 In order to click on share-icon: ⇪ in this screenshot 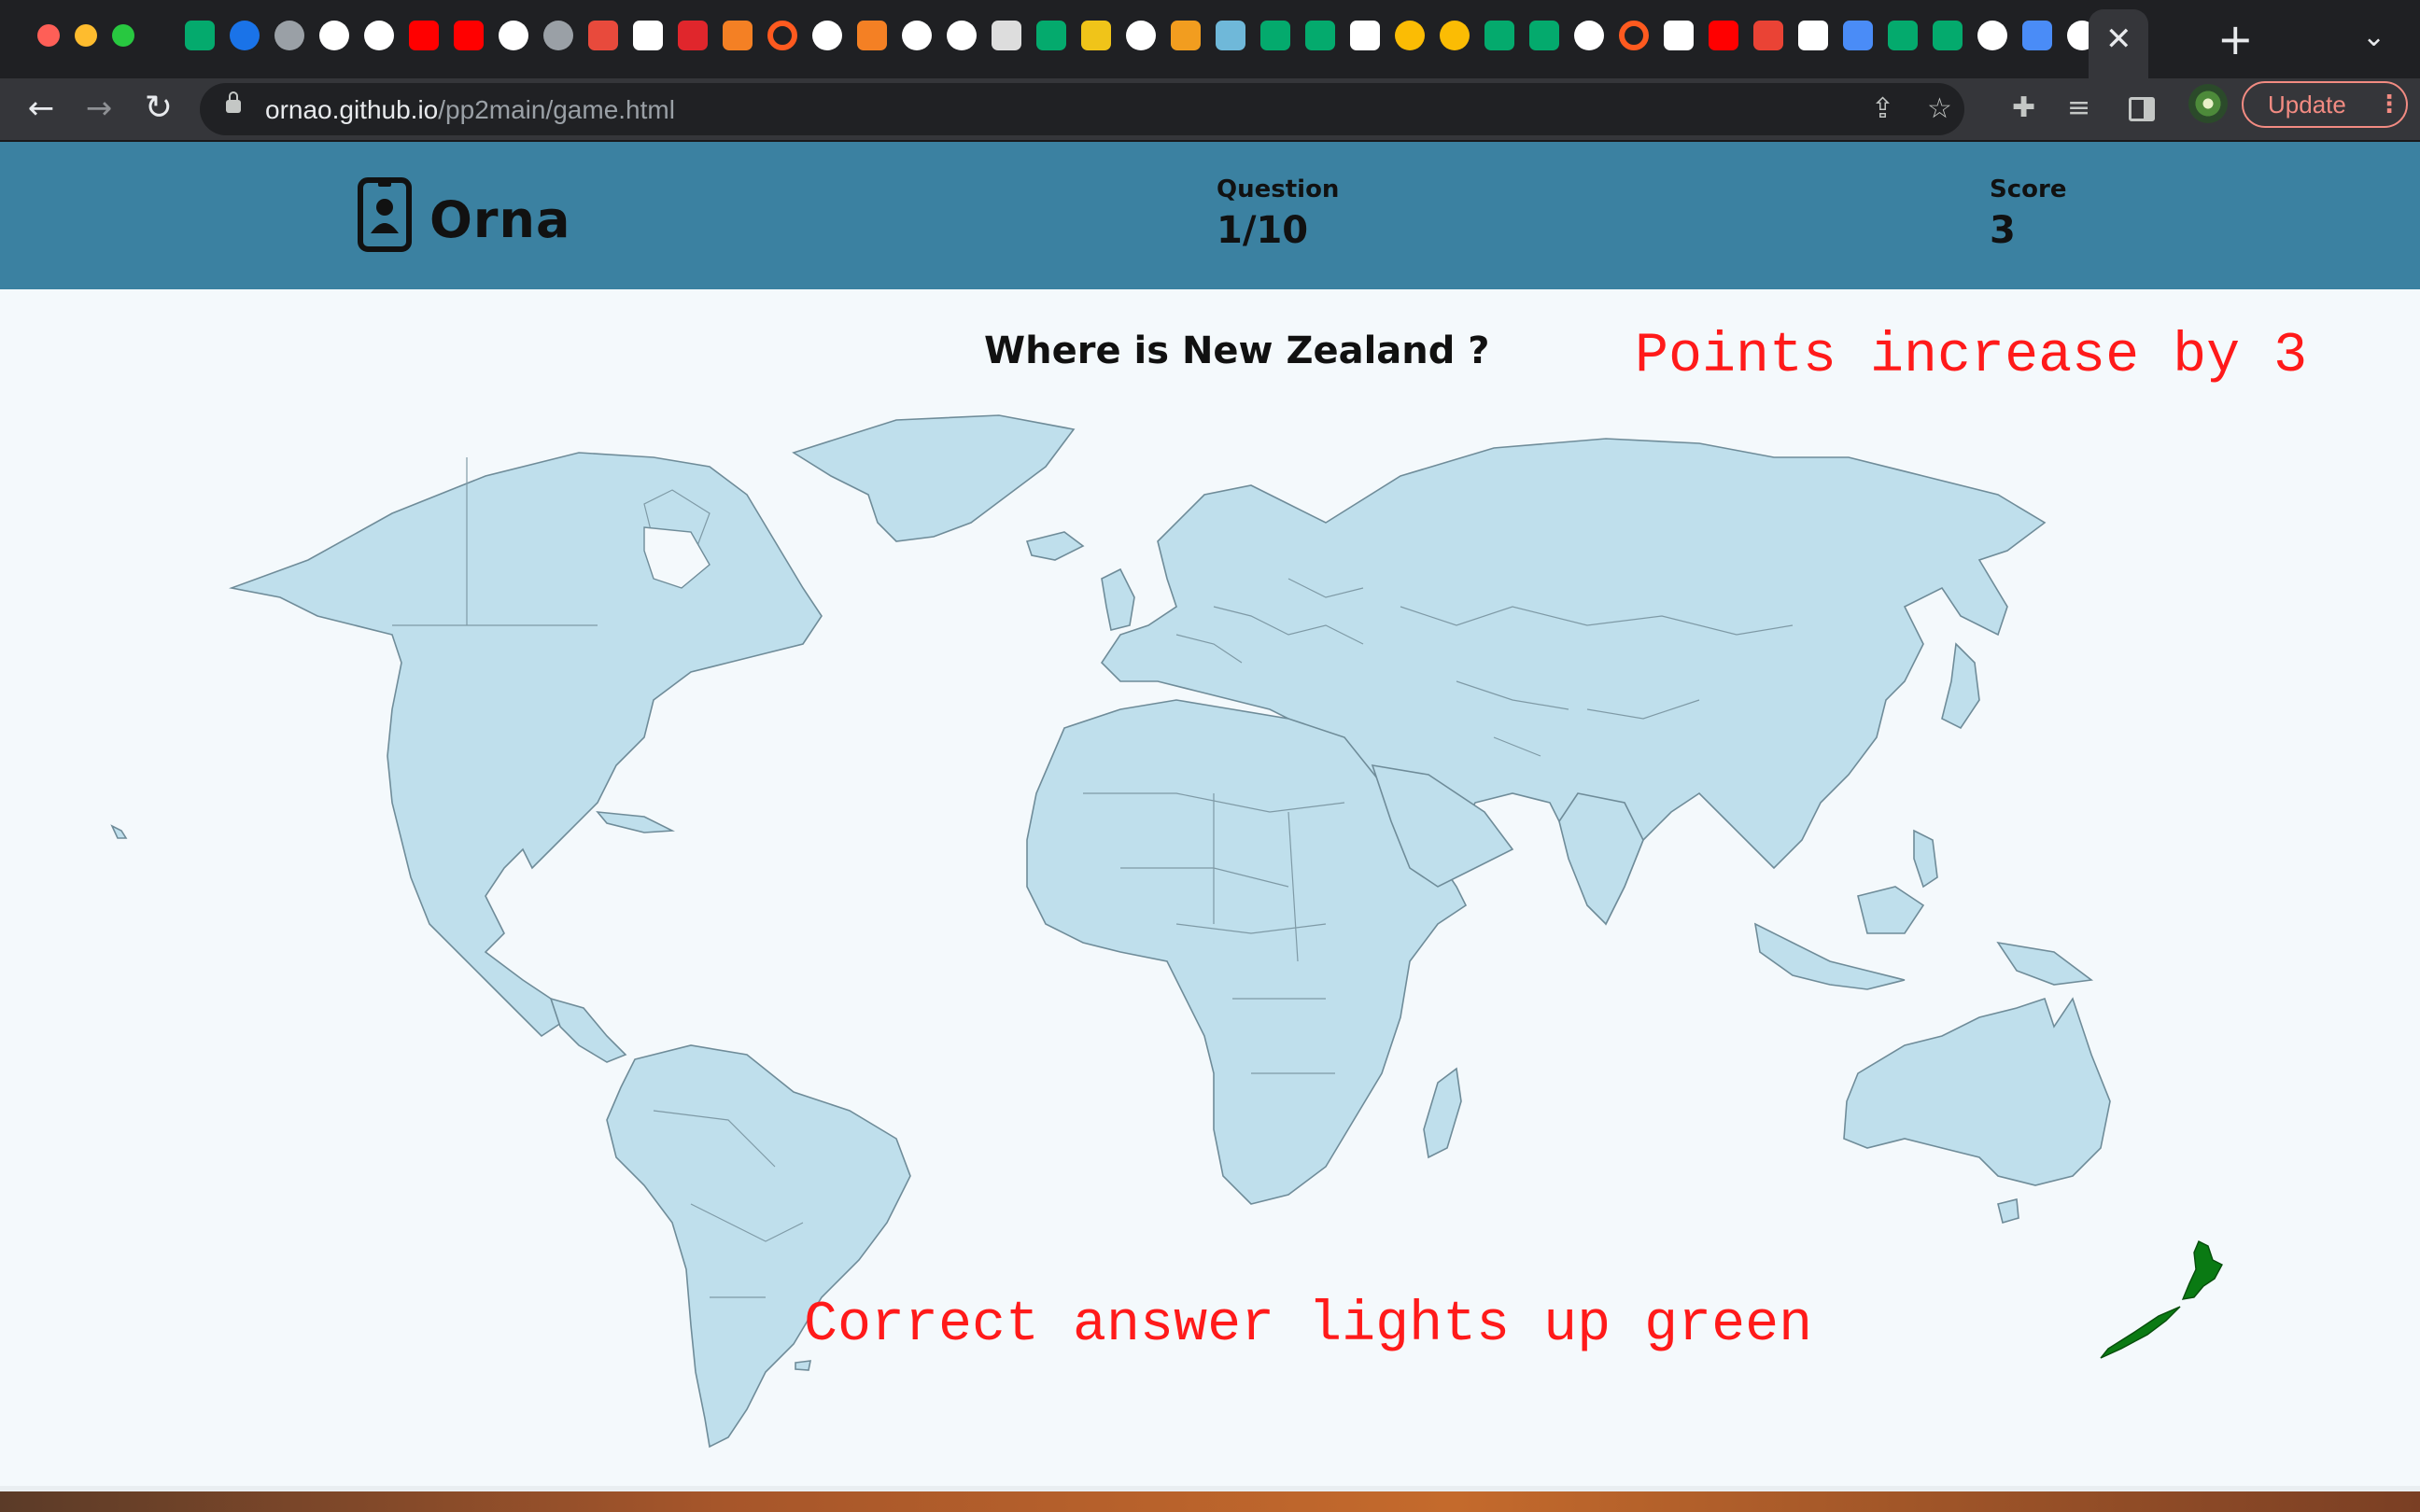, I will do `click(1883, 109)`.